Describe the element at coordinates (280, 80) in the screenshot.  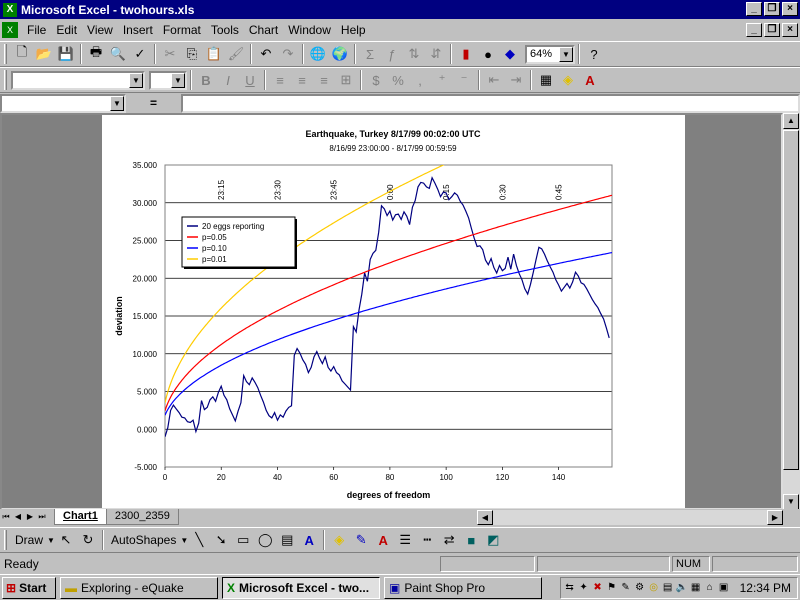
I see `align-left-icon: ≡` at that location.